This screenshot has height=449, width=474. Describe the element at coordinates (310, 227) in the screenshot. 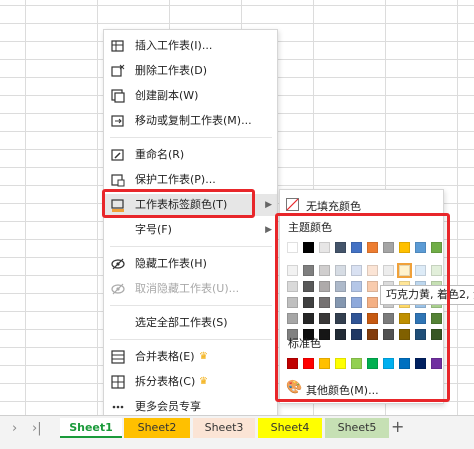

I see `theme-colors-title: 主题颜色` at that location.